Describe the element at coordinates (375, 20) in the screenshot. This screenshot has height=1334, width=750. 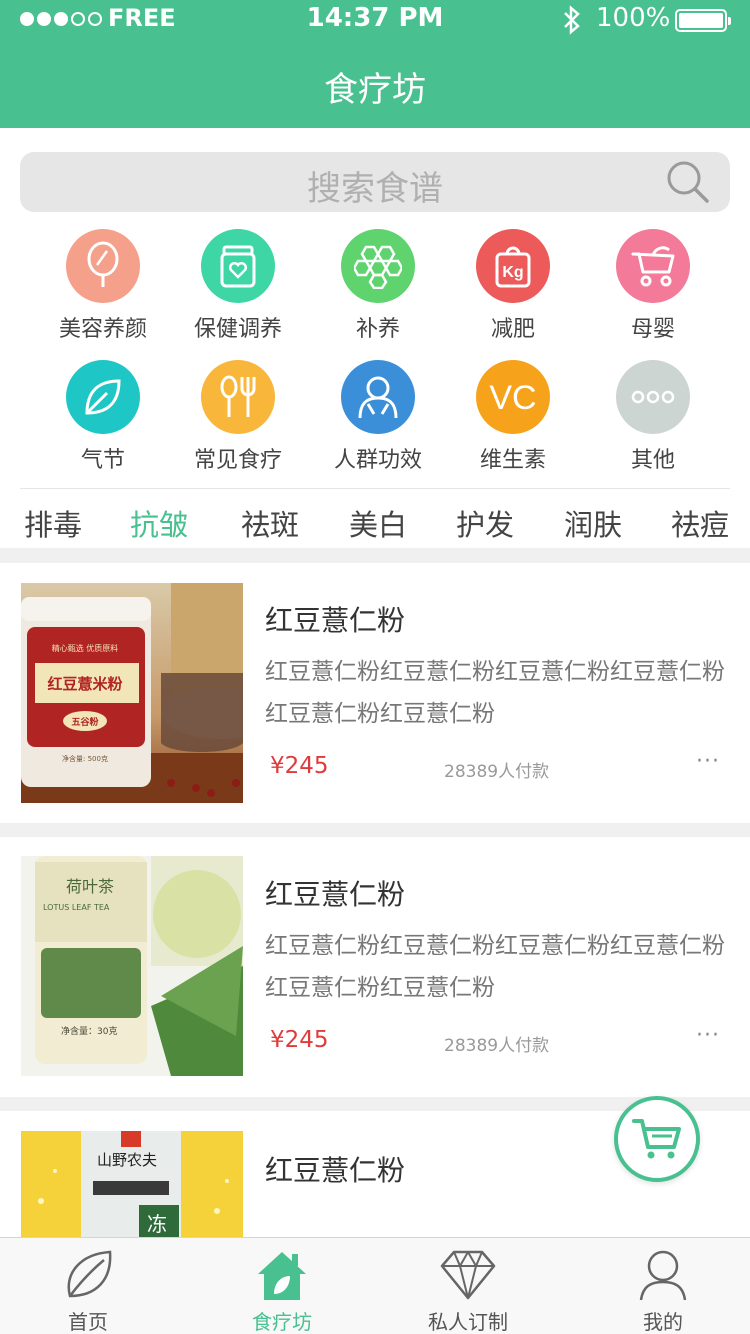
I see `status-bar: FREE 14:37 PM 100%` at that location.